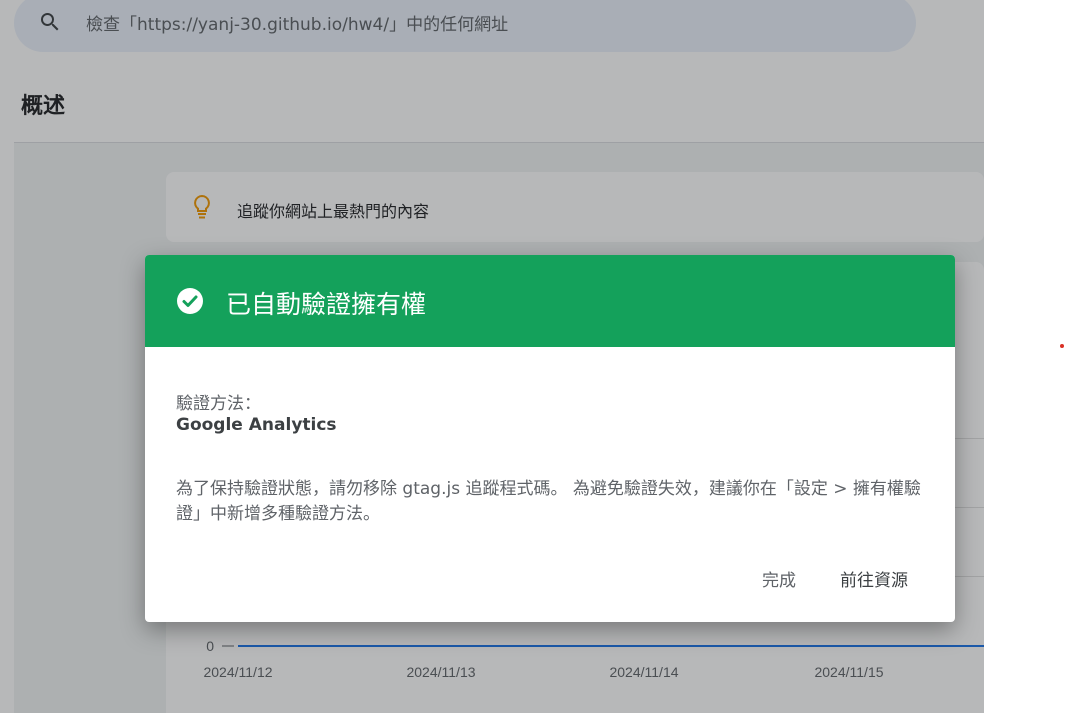  What do you see at coordinates (218, 404) in the screenshot?
I see `verification-method-label: 驗證方法：` at bounding box center [218, 404].